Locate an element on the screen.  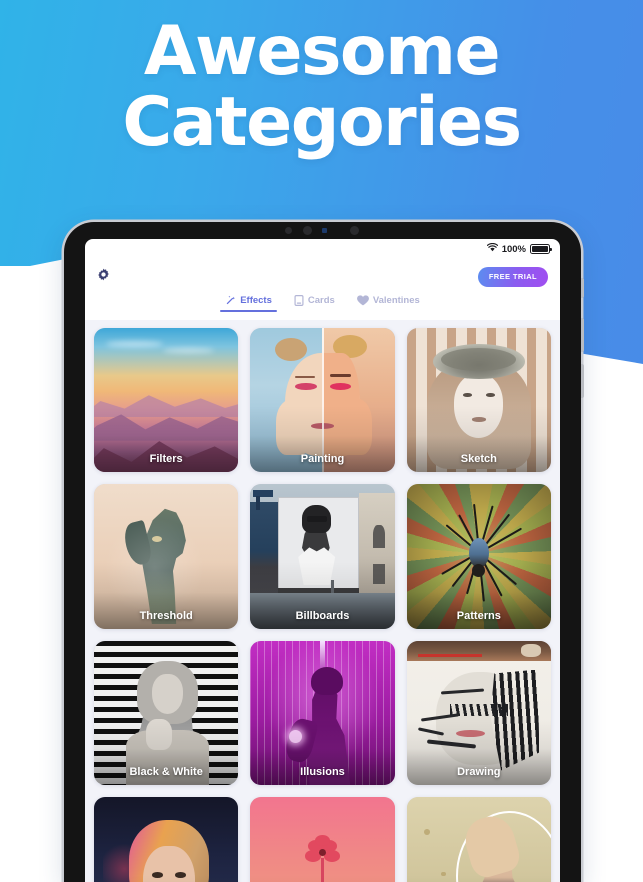
tab-effects-label: Effects is located at coordinates (256, 300).